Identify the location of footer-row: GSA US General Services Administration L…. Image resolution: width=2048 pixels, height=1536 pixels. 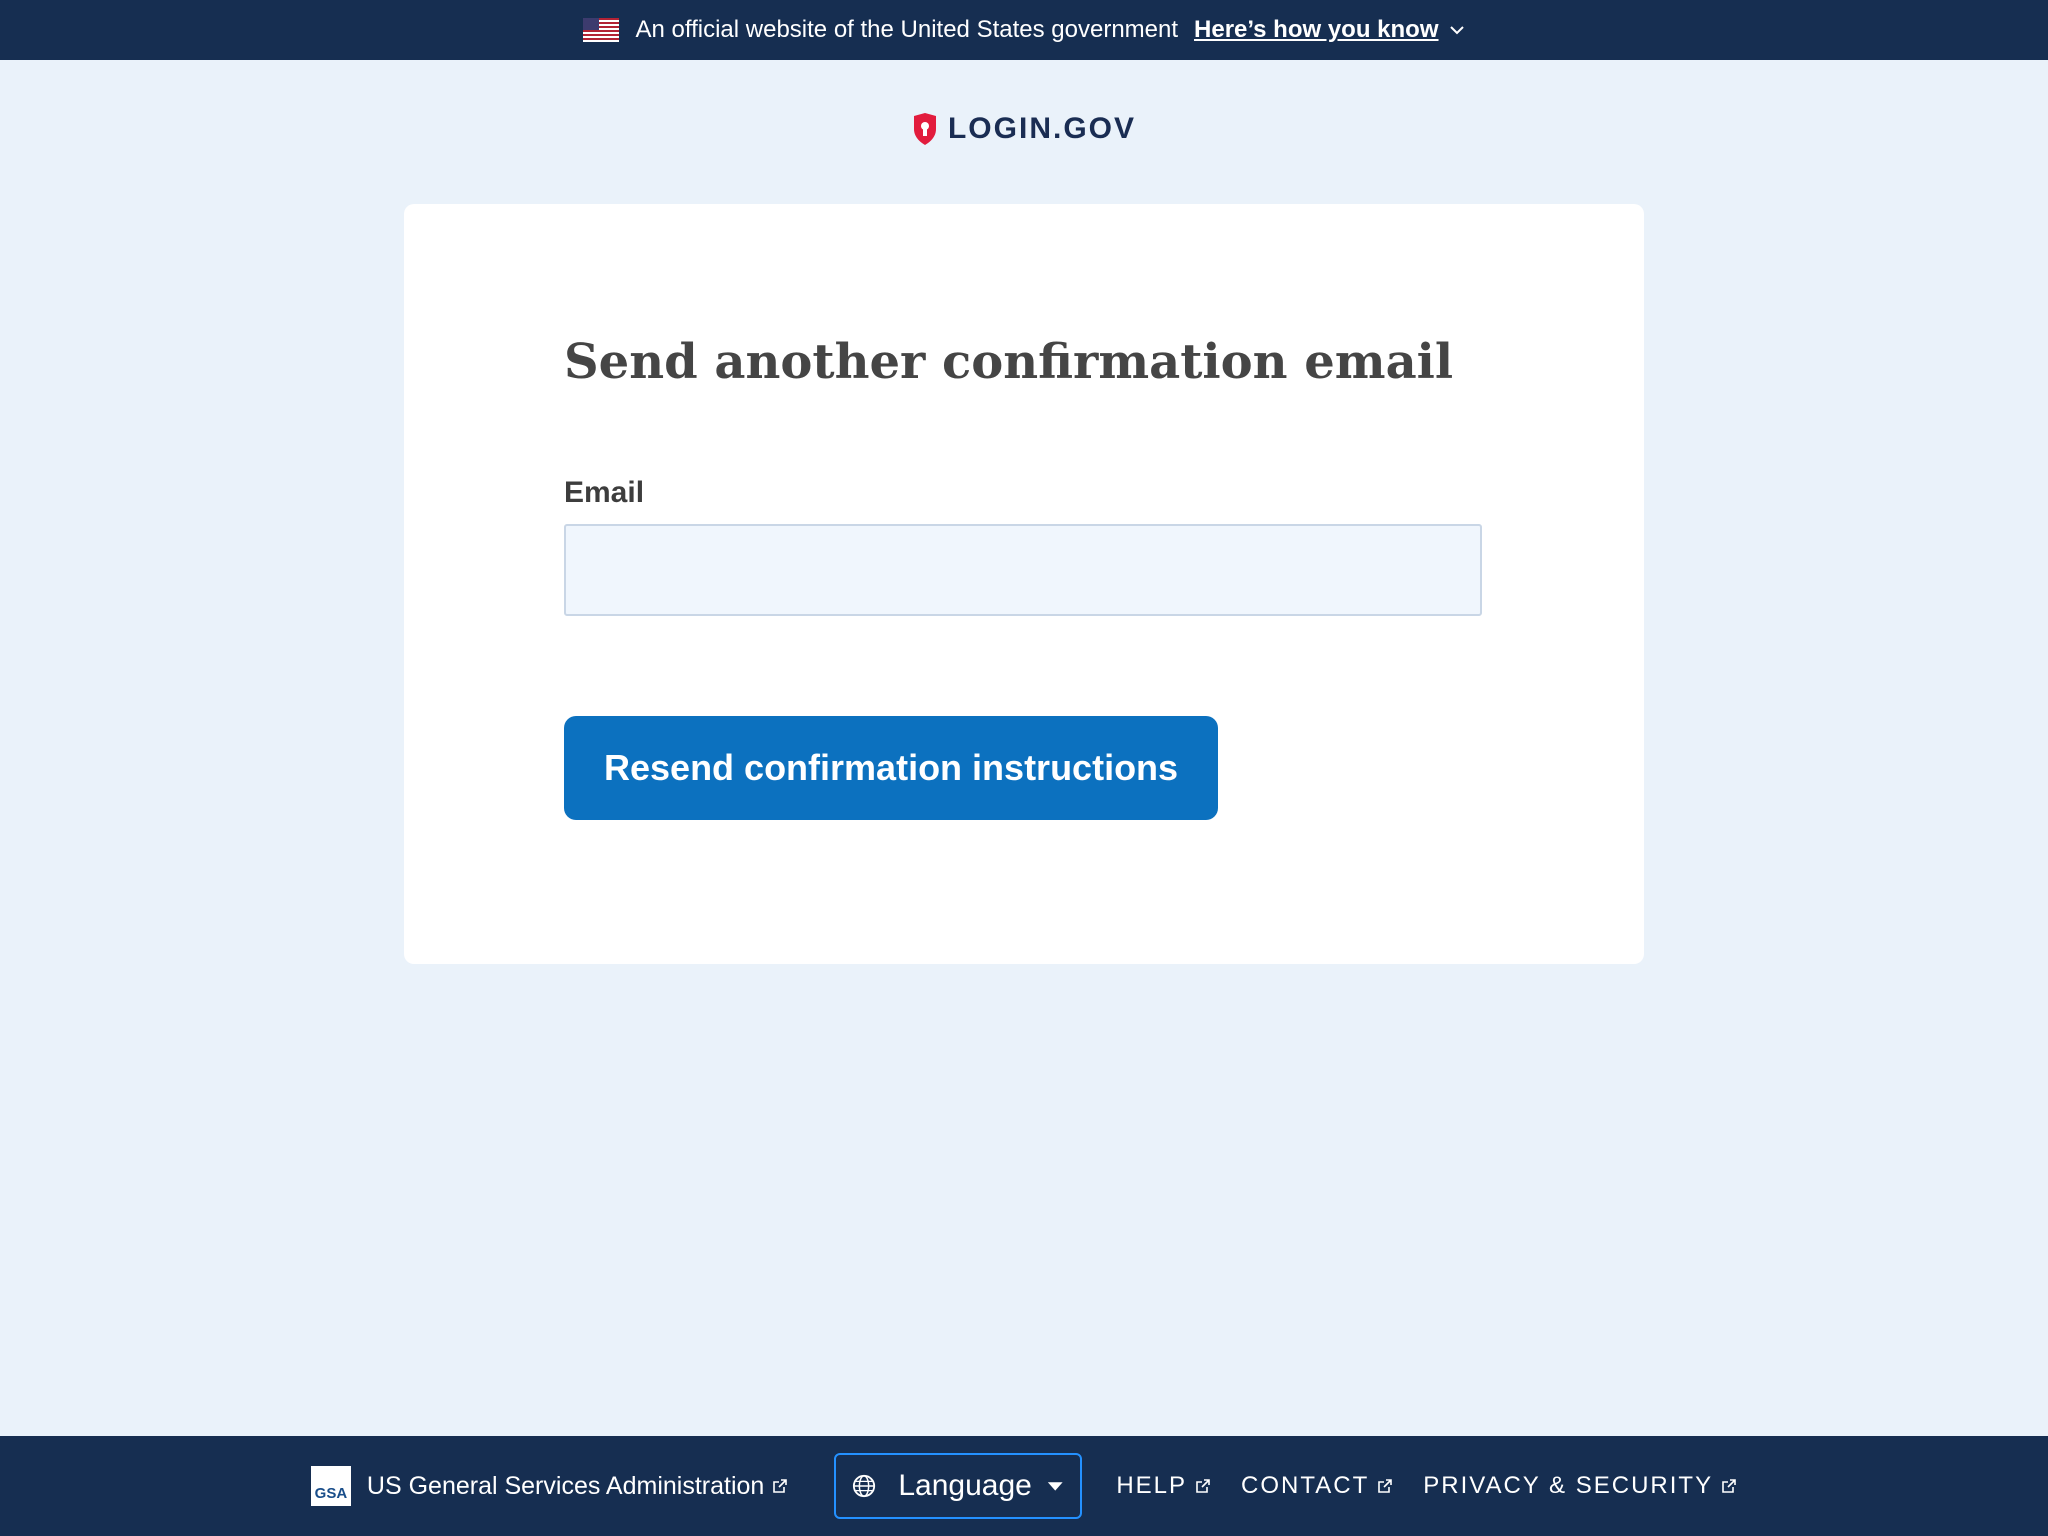
(1024, 1486).